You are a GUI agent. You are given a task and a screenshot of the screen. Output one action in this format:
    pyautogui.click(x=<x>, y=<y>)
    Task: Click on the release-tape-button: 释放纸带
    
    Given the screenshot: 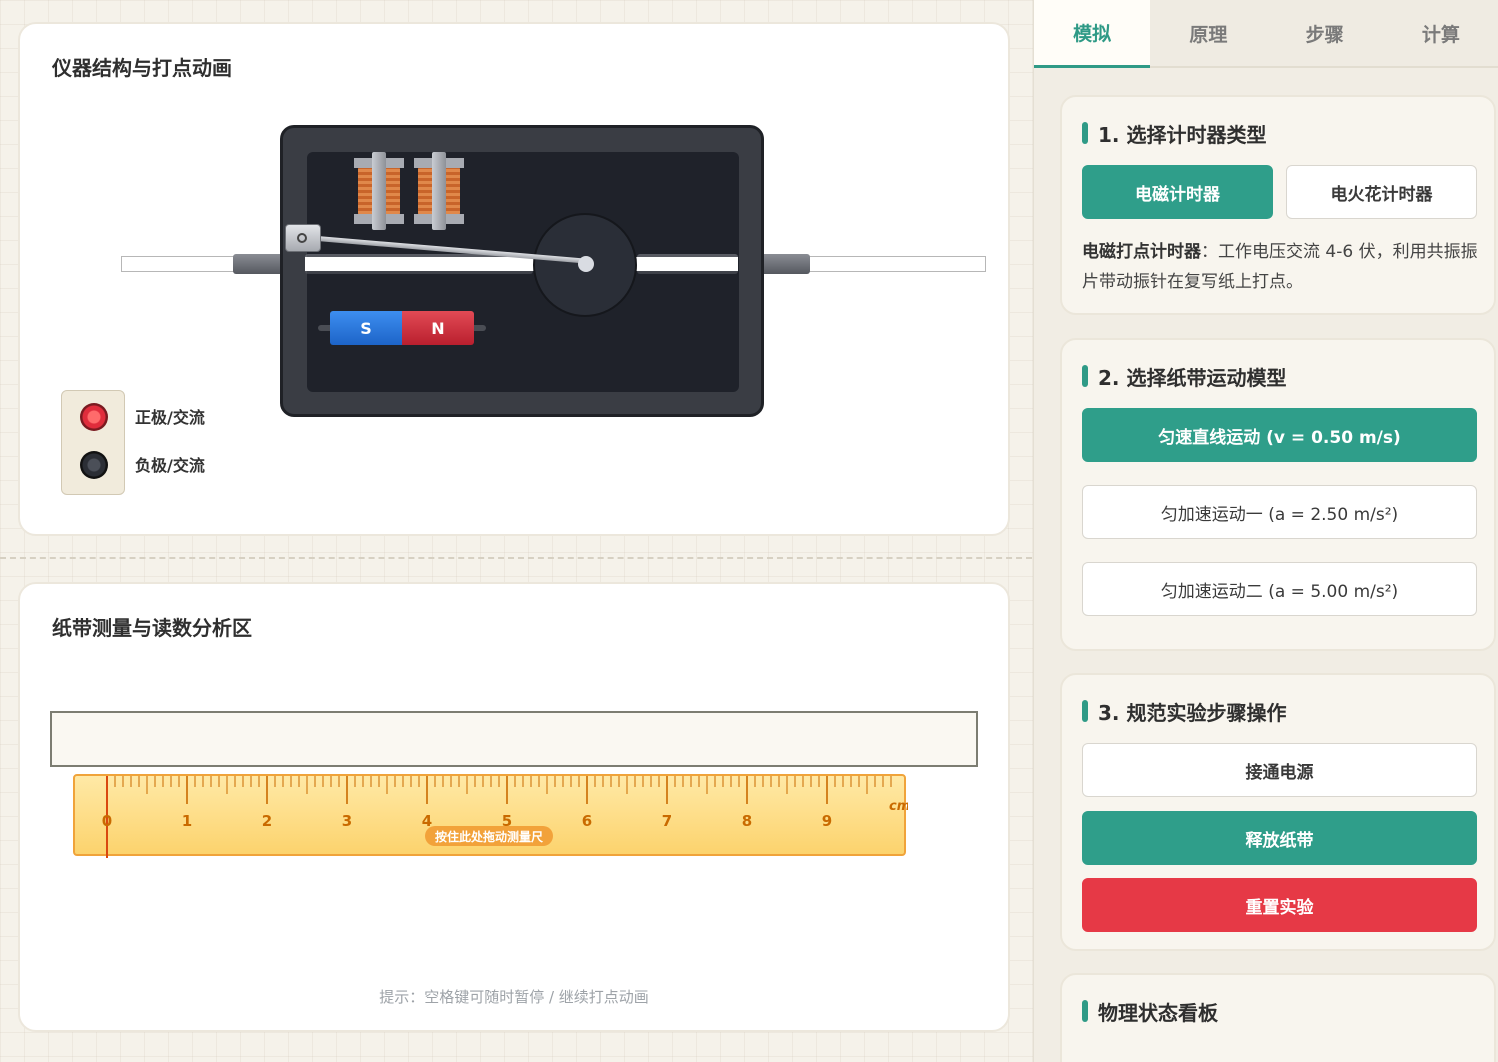 What is the action you would take?
    pyautogui.click(x=1279, y=838)
    